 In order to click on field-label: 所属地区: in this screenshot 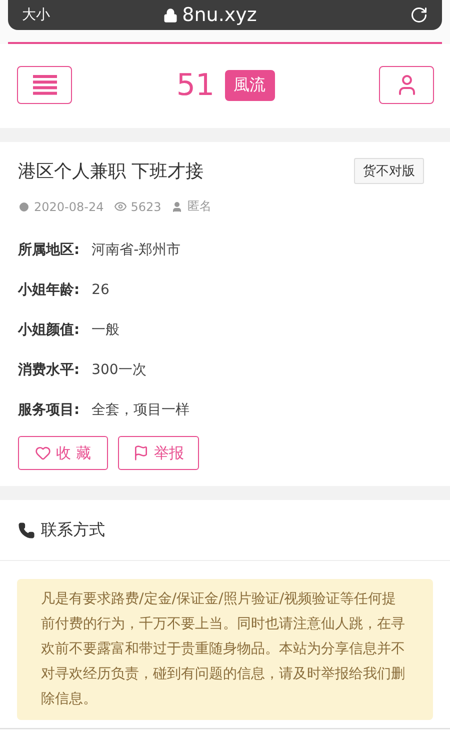, I will do `click(49, 250)`.